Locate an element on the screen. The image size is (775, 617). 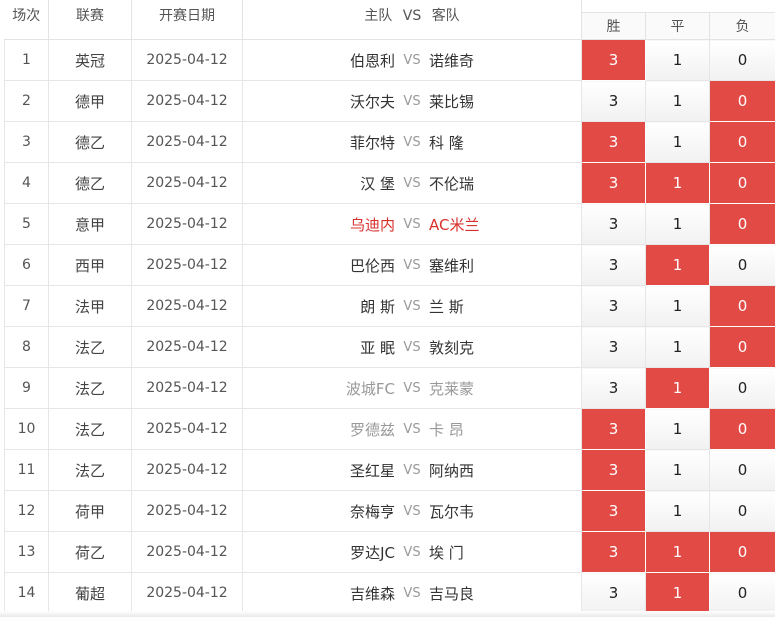
away-team: 埃 门 is located at coordinates (469, 552).